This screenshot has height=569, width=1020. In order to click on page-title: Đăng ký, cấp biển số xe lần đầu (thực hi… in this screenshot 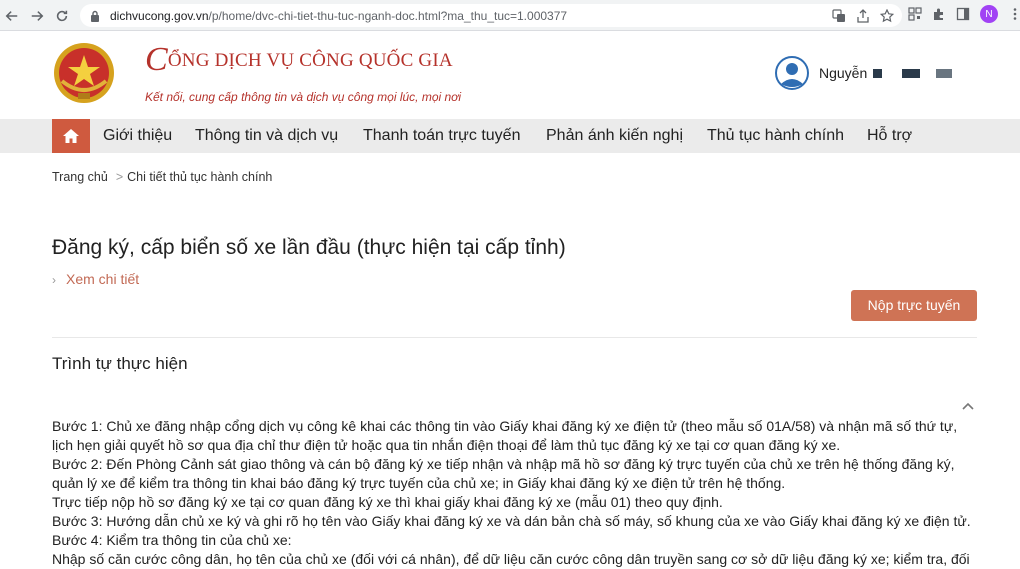, I will do `click(309, 247)`.